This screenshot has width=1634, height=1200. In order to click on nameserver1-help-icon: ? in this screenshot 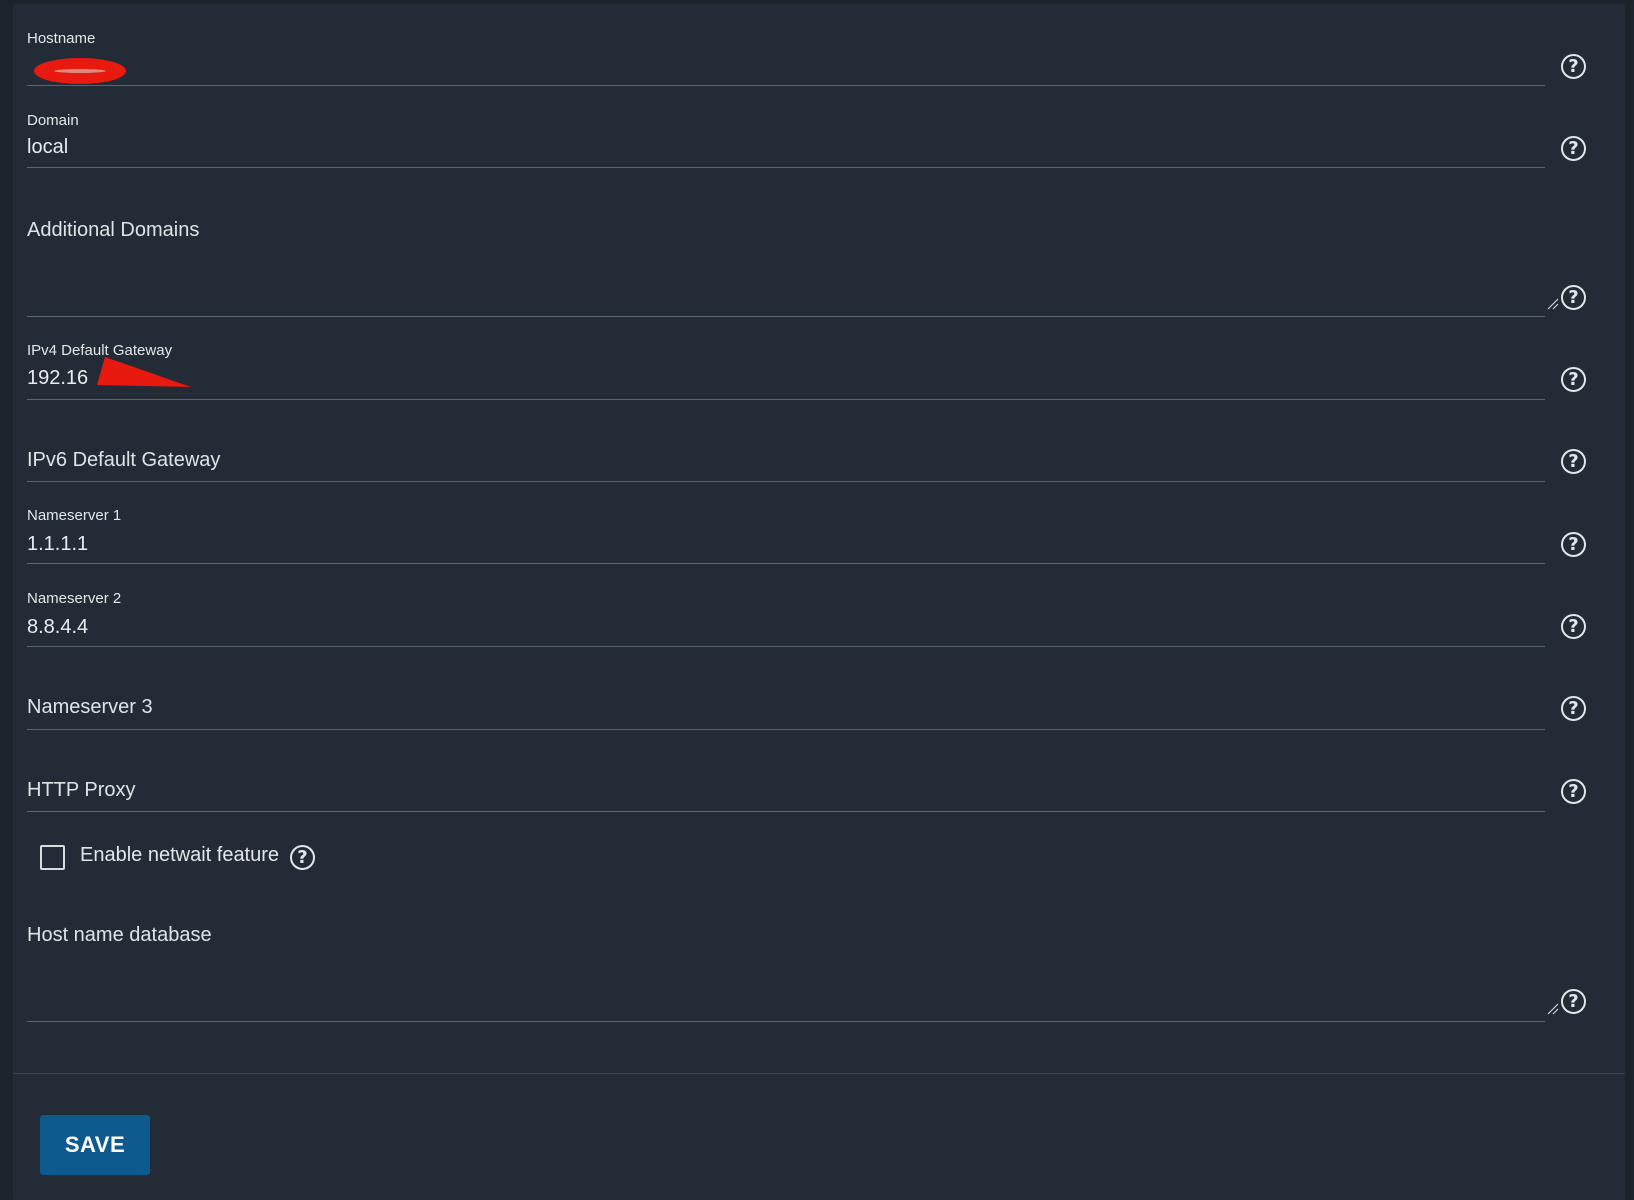, I will do `click(1573, 544)`.